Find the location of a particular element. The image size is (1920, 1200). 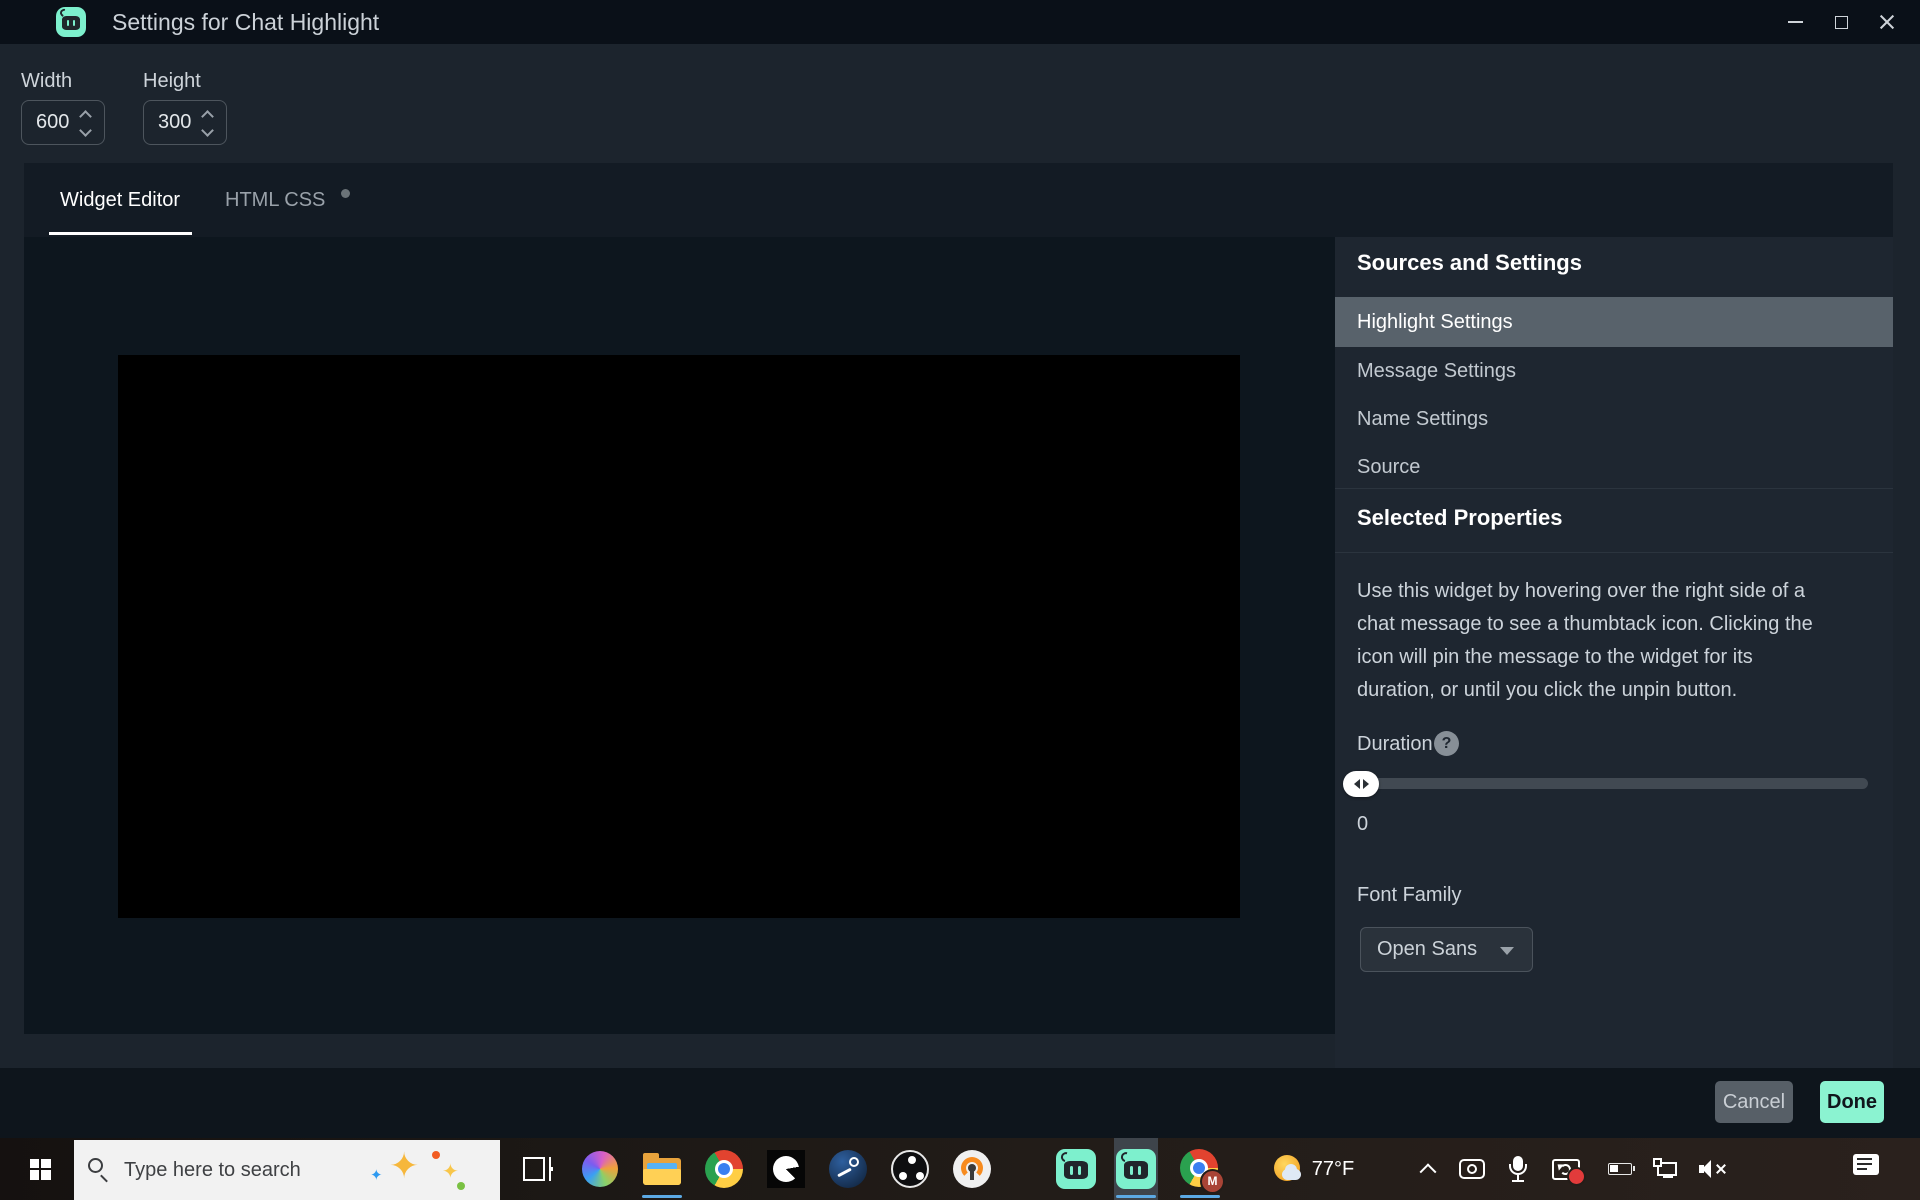

tray-display-capture is located at coordinates (1566, 1169).